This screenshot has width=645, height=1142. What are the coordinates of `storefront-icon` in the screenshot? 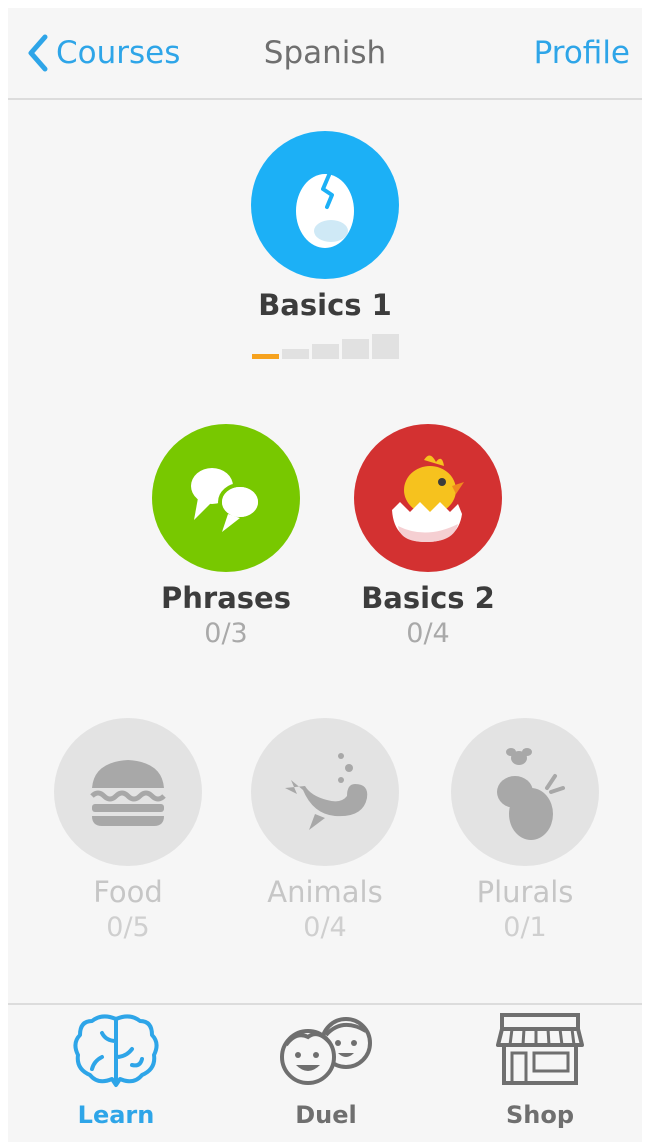 It's located at (540, 1049).